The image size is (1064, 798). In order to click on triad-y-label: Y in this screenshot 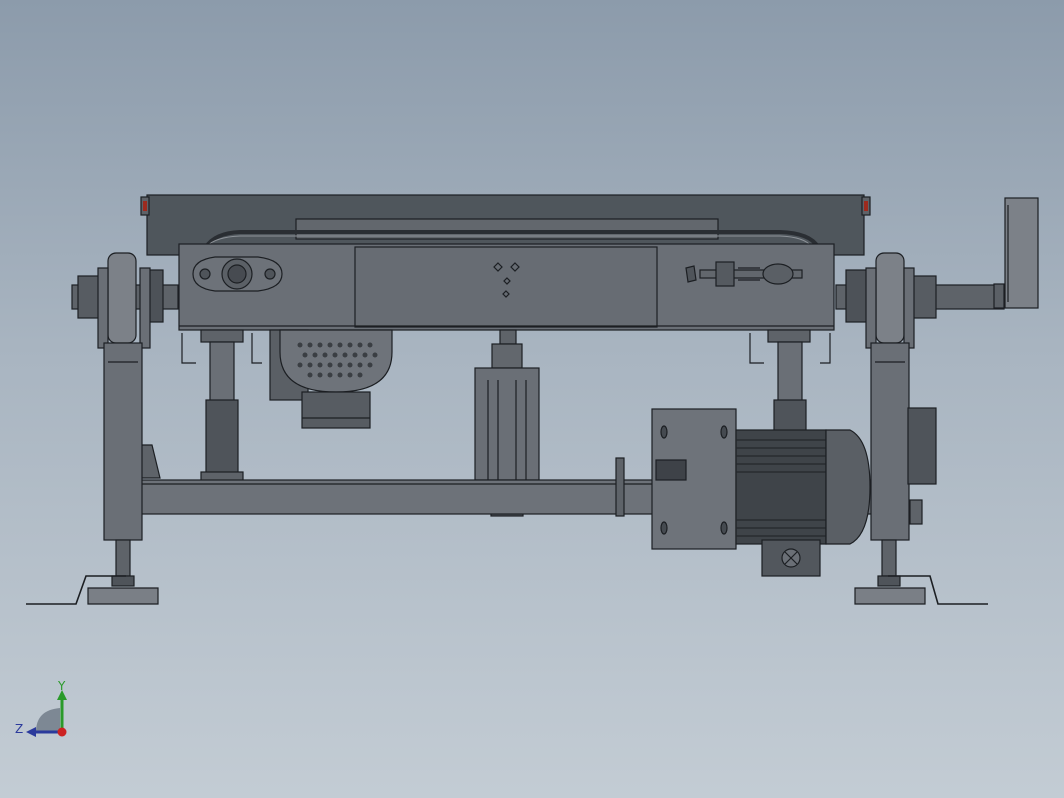, I will do `click(62, 686)`.